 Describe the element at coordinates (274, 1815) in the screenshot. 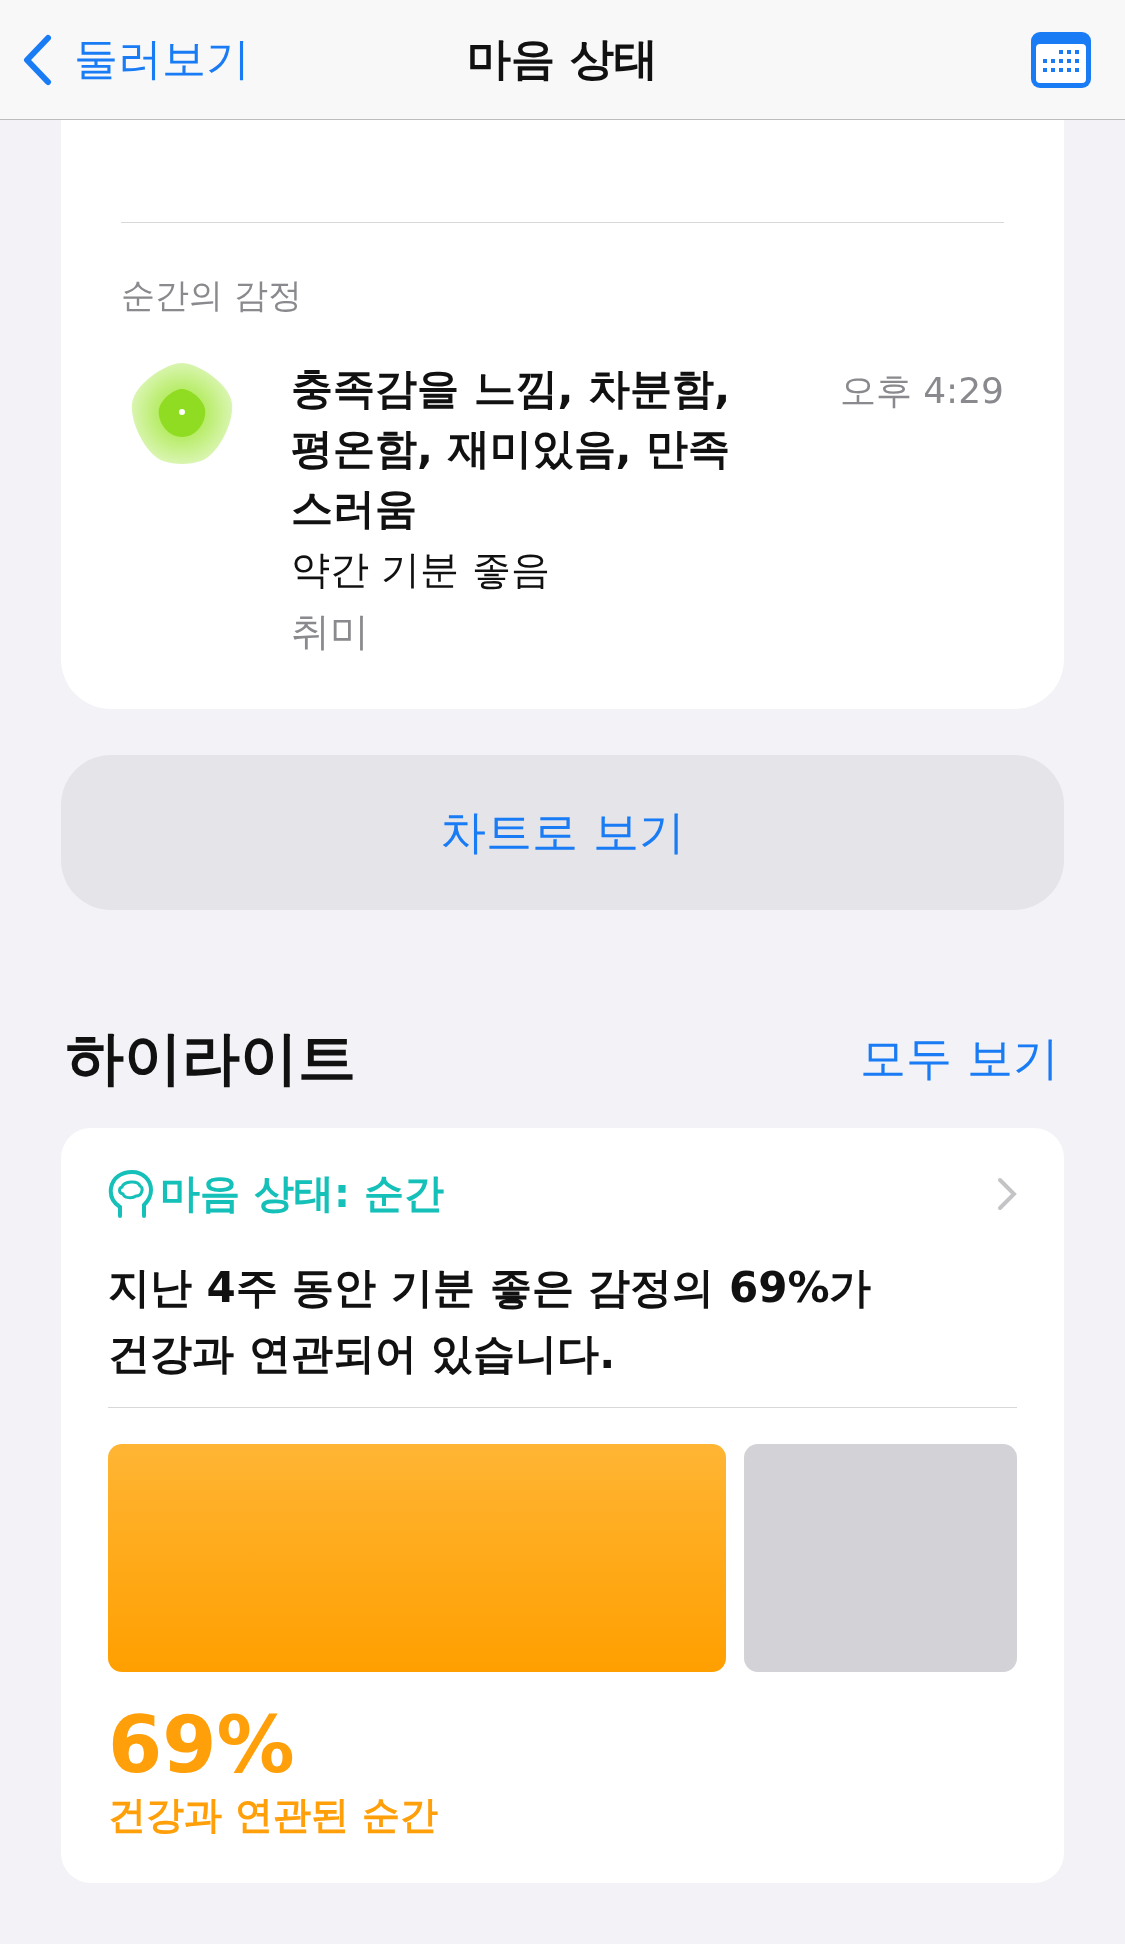

I see `percentage-caption: 건강과 연관된 순간` at that location.